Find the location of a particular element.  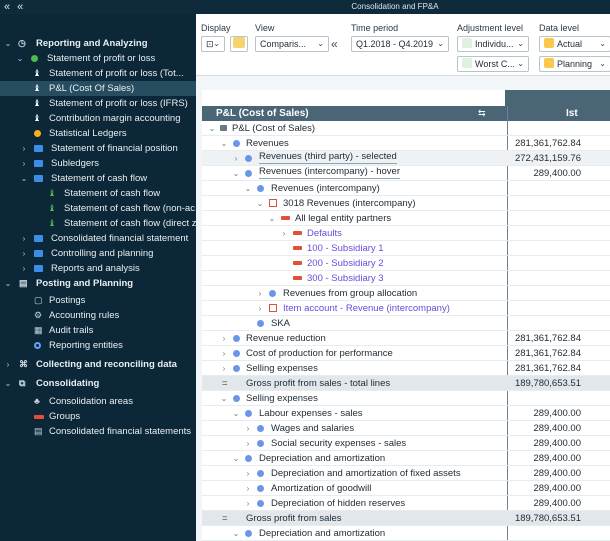

data-level-select-1: Actual ⌄ is located at coordinates (574, 44).